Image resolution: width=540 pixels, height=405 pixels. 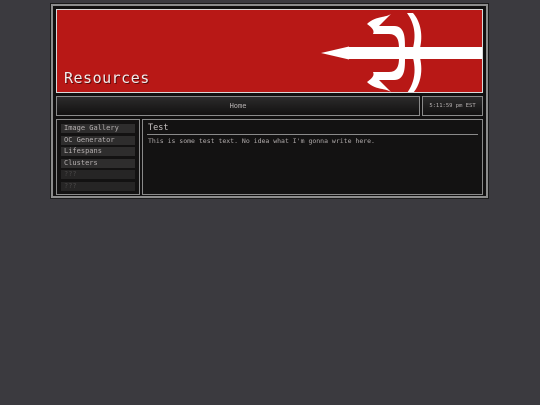 I want to click on site-title: Resources, so click(x=107, y=78).